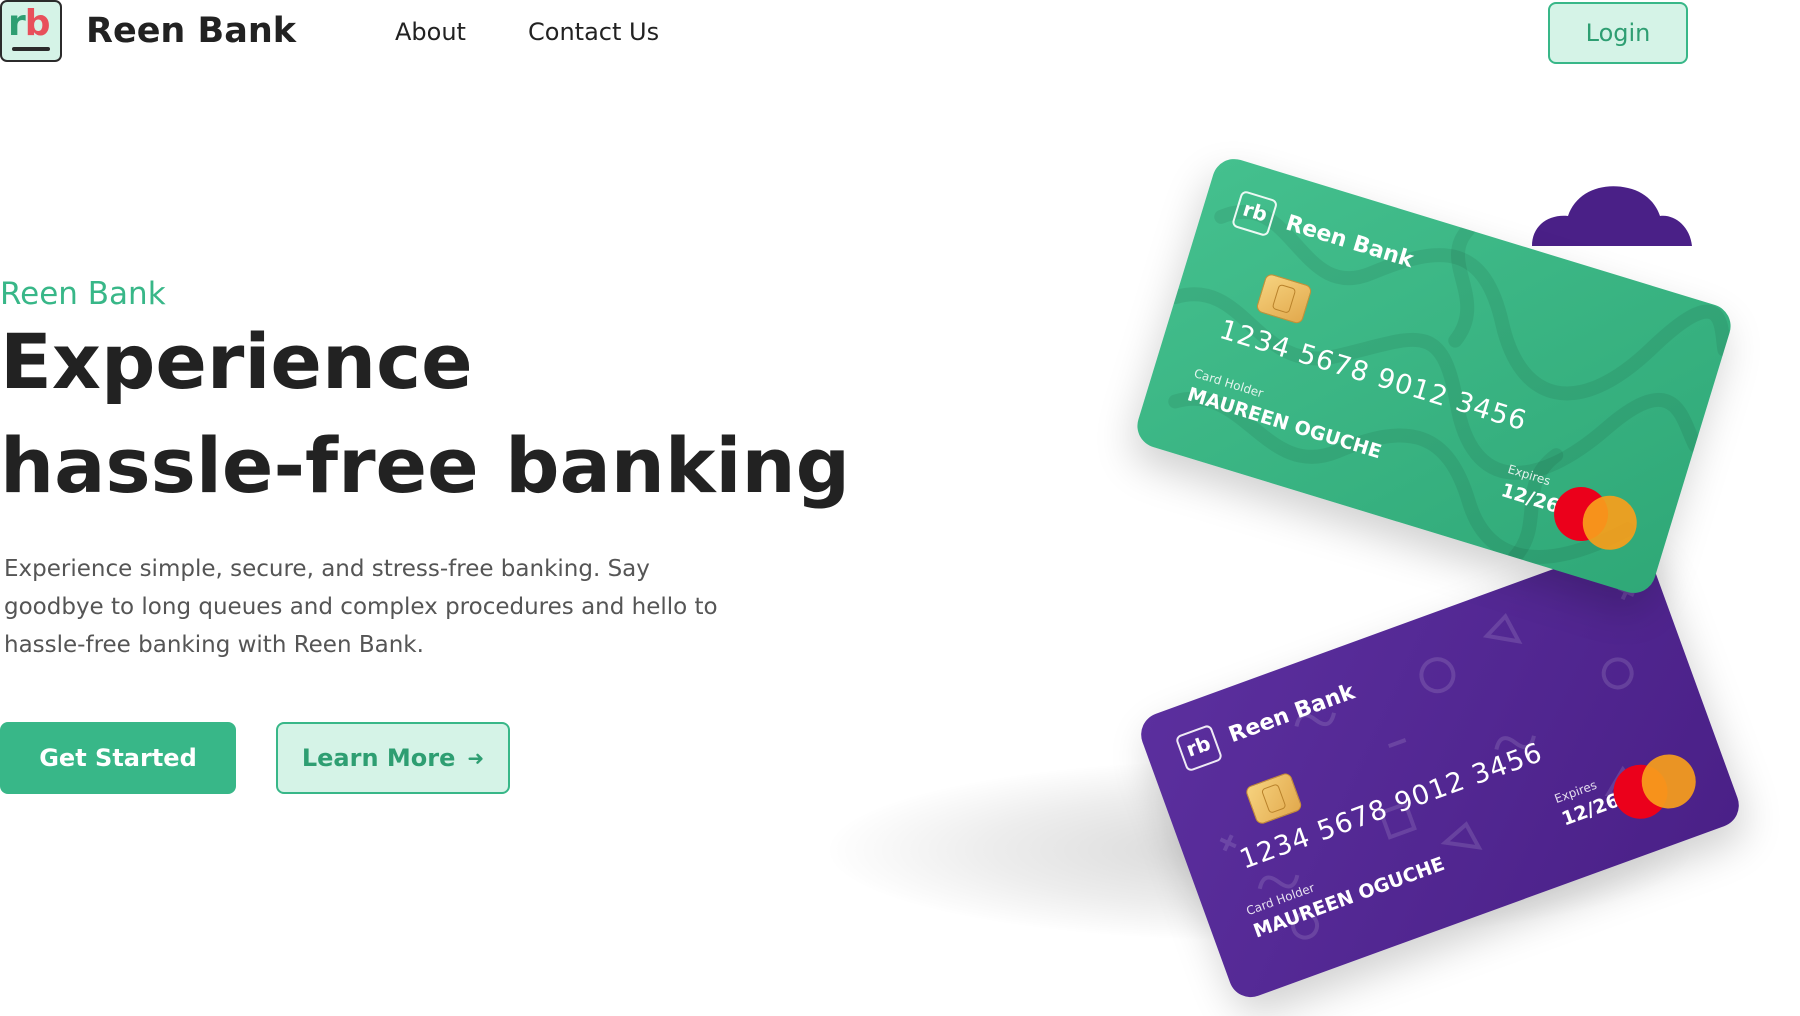 The height and width of the screenshot is (1016, 1800). What do you see at coordinates (118, 758) in the screenshot?
I see `get-started-button: Get Started` at bounding box center [118, 758].